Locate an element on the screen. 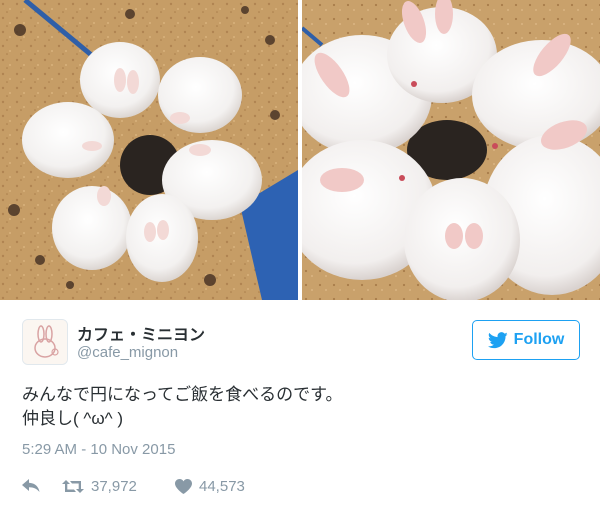 The height and width of the screenshot is (513, 600). tweet-author-header: カフェ・ミニヨン @cafe_mignon Follow is located at coordinates (301, 342).